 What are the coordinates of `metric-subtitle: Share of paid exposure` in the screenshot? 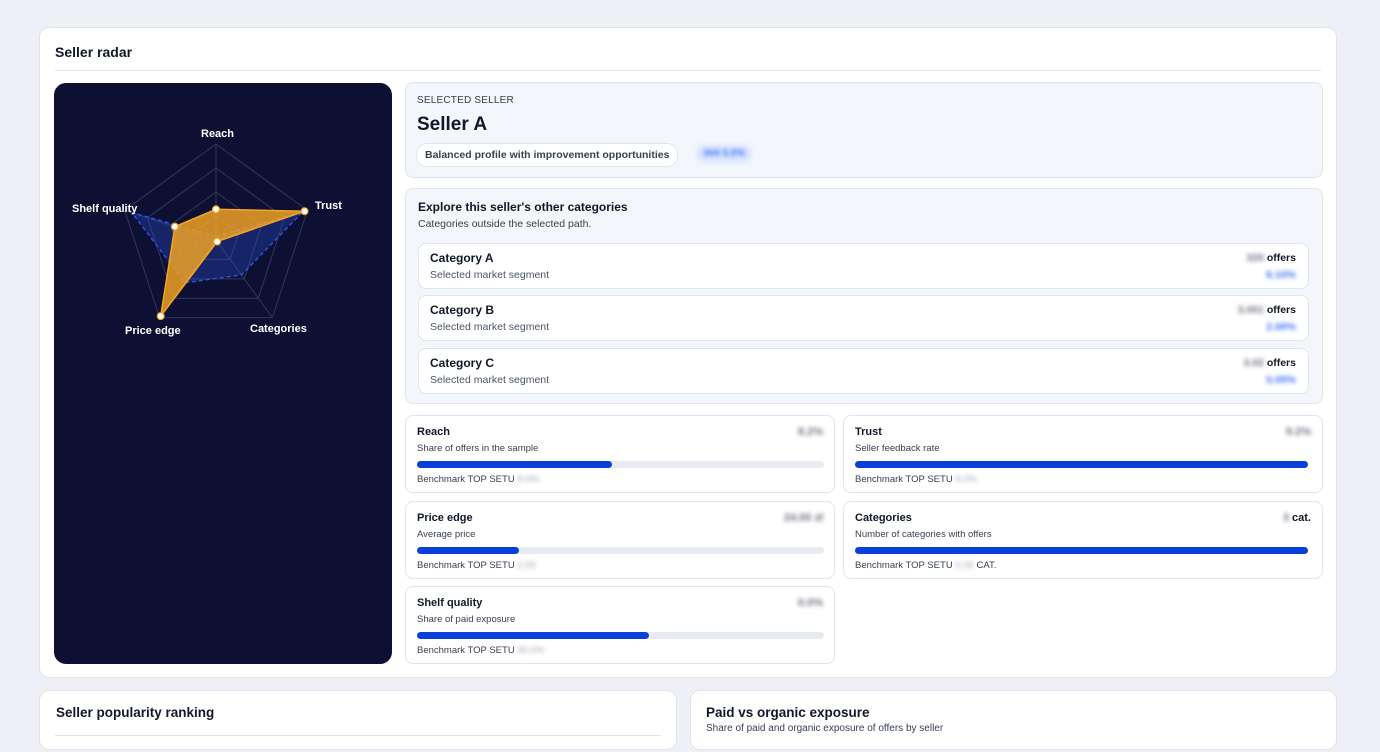 It's located at (466, 619).